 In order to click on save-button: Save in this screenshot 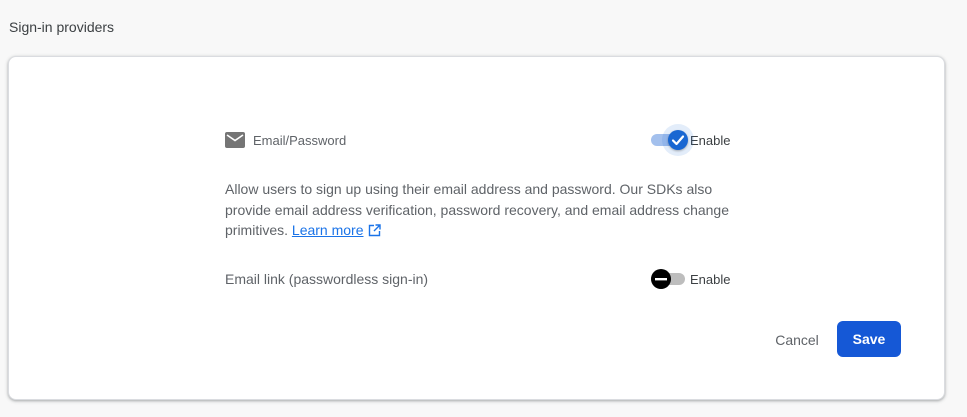, I will do `click(869, 339)`.